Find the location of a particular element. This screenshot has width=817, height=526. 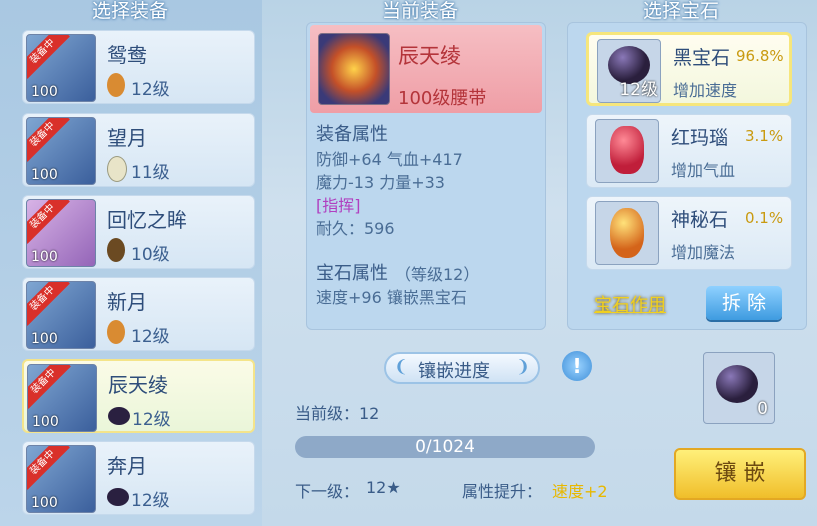

attr-up-value: 速度+2 is located at coordinates (580, 491).